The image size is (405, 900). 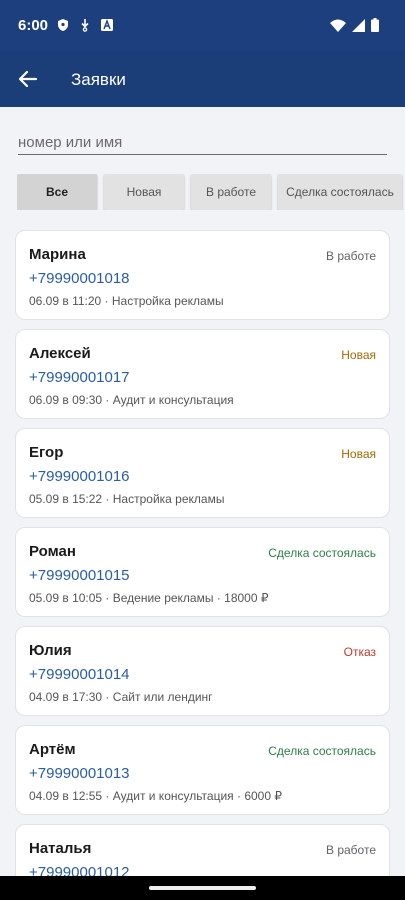 I want to click on status-filter-bar: Все Новая В работе Сделка состоялась, so click(x=211, y=192).